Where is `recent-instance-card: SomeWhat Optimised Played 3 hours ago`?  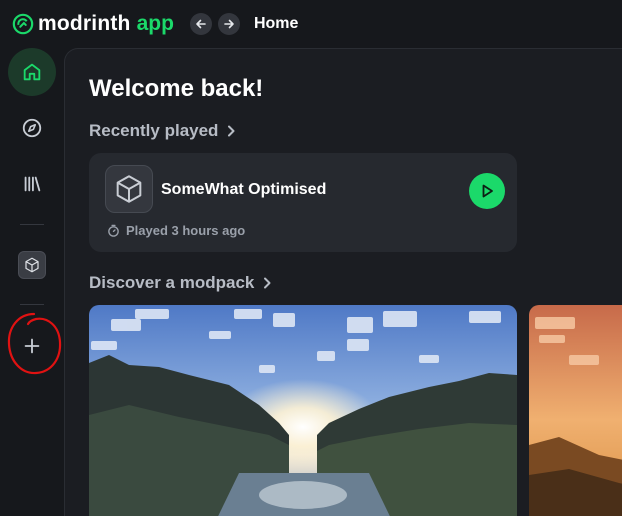
recent-instance-card: SomeWhat Optimised Played 3 hours ago is located at coordinates (303, 202).